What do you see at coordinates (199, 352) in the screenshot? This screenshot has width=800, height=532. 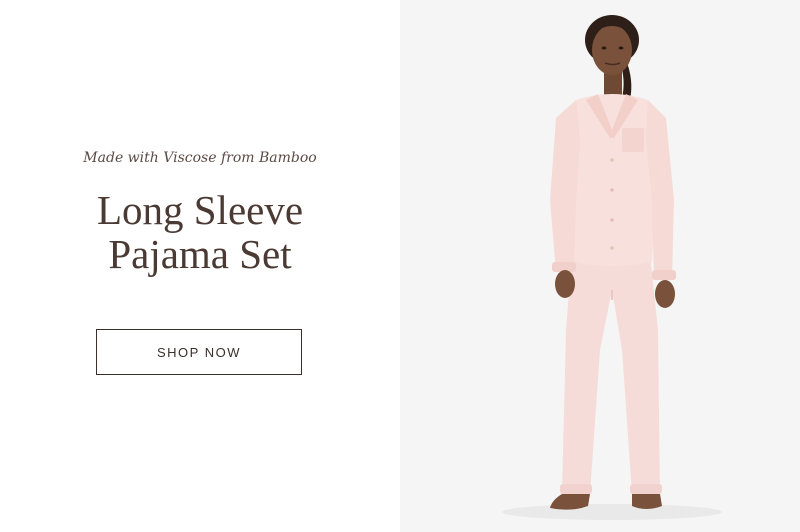 I see `shop-now-button: SHOP NOW` at bounding box center [199, 352].